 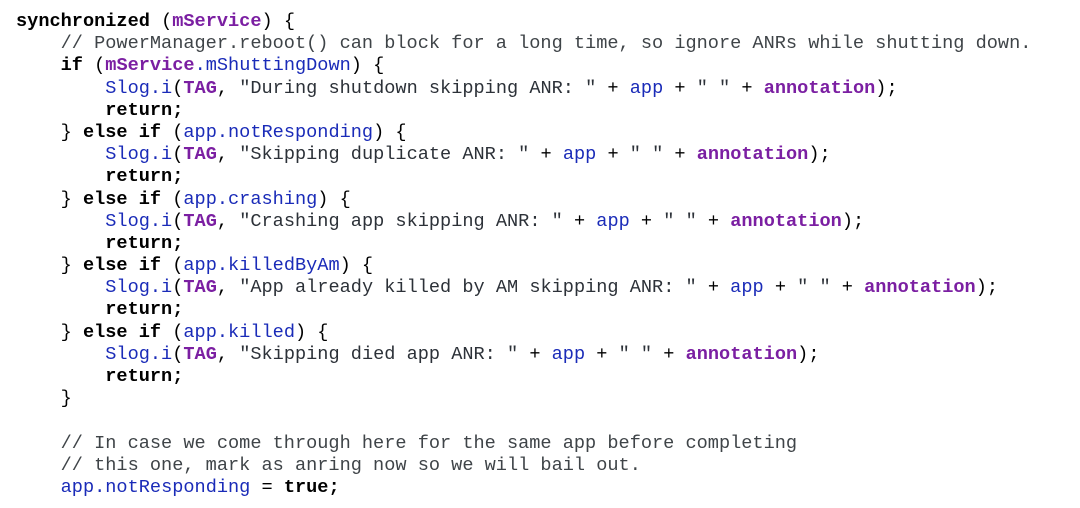 I want to click on code-line: } else if (app.crashing) {, so click(x=548, y=200).